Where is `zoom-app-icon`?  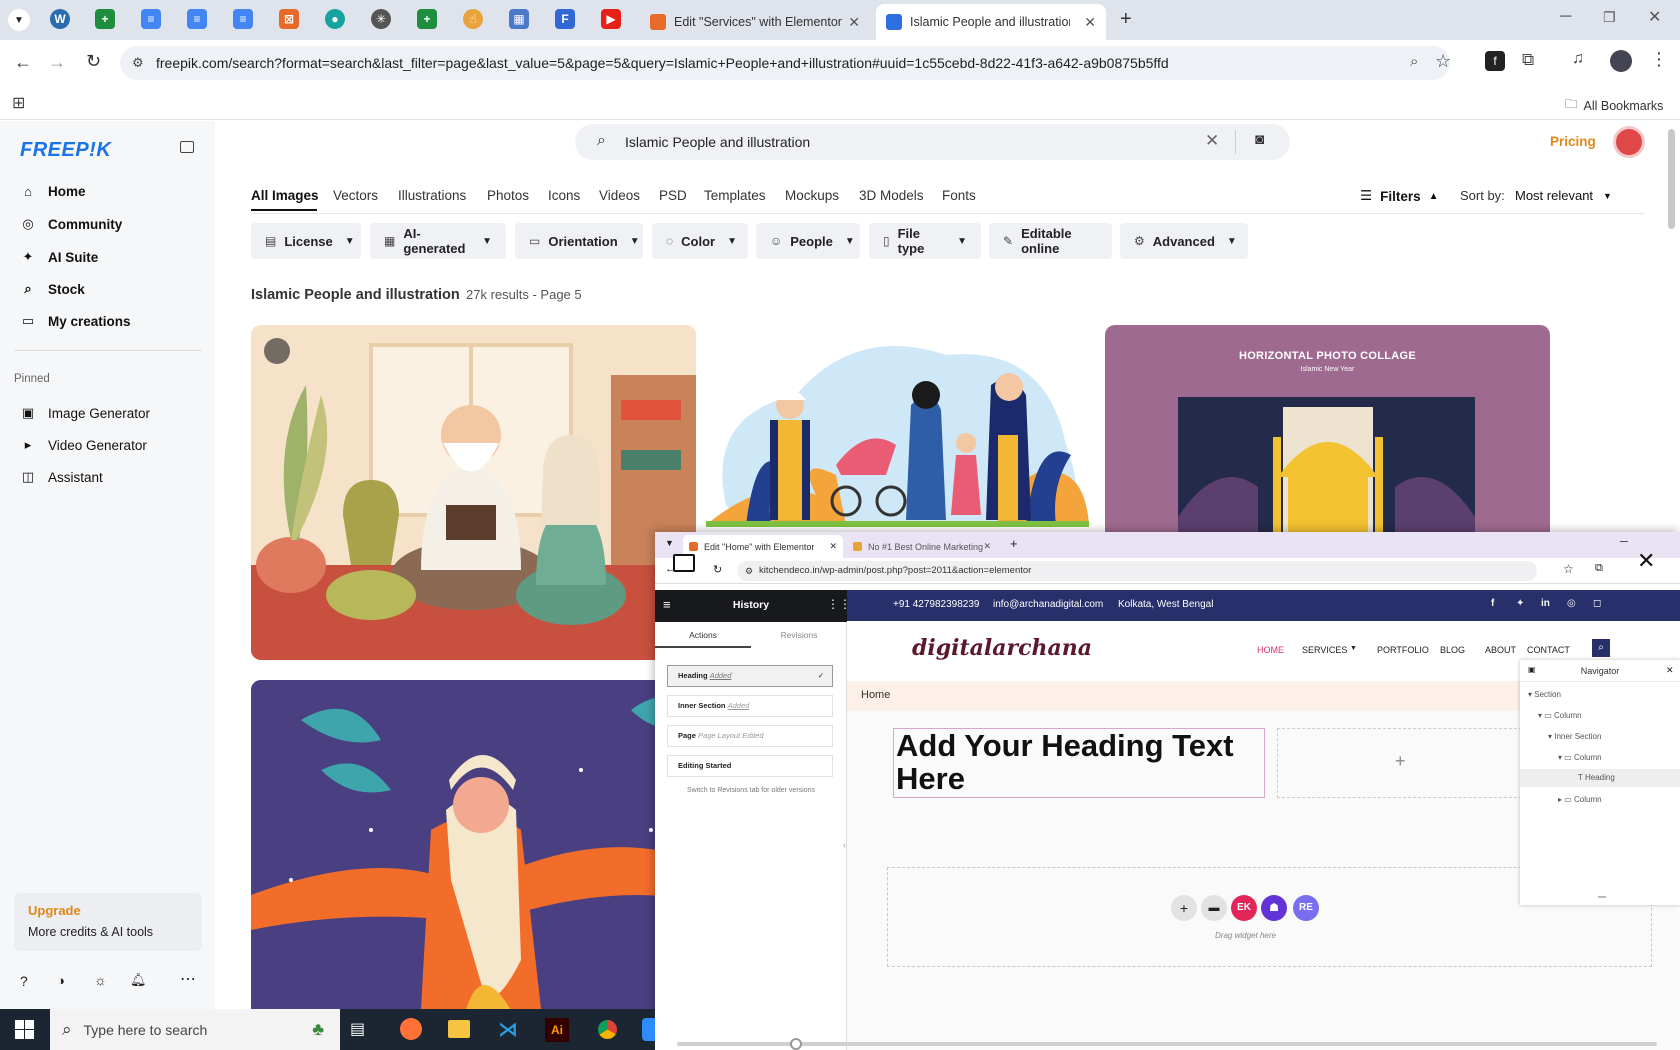 zoom-app-icon is located at coordinates (648, 1029).